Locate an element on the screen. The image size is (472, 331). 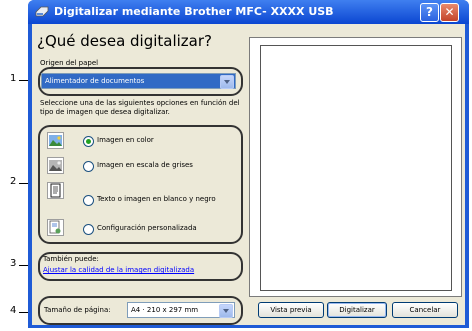
option-grayscale-radio is located at coordinates (88, 166).